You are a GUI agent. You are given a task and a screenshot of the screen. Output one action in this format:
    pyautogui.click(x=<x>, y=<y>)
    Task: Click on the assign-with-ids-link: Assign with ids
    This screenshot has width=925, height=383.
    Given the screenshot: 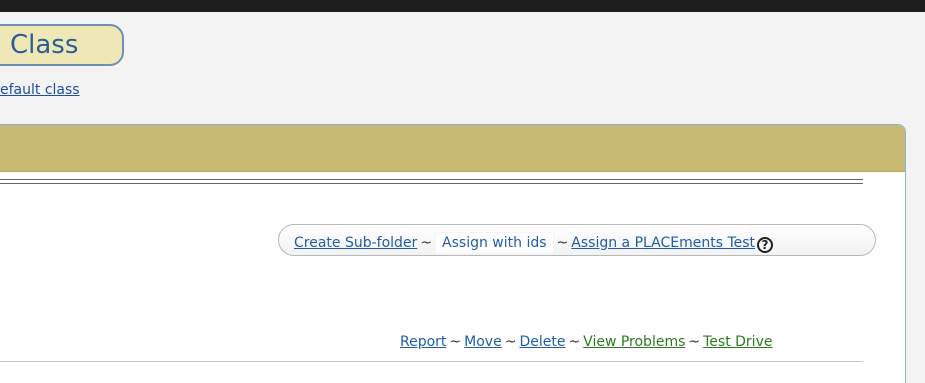 What is the action you would take?
    pyautogui.click(x=494, y=243)
    